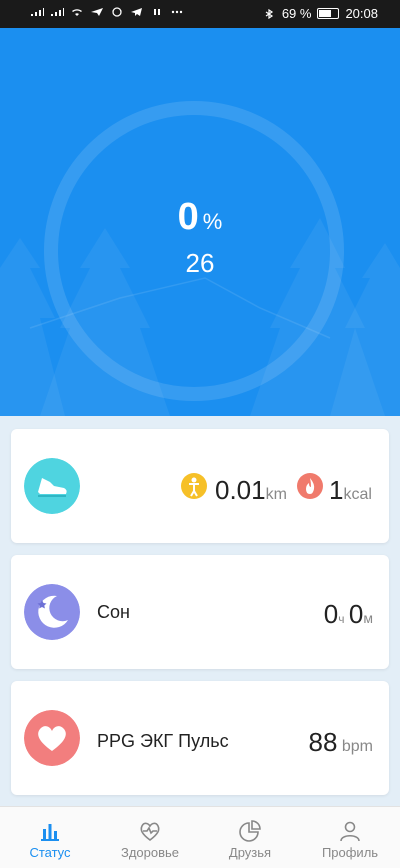 This screenshot has width=400, height=868. What do you see at coordinates (200, 263) in the screenshot?
I see `step-count: 26` at bounding box center [200, 263].